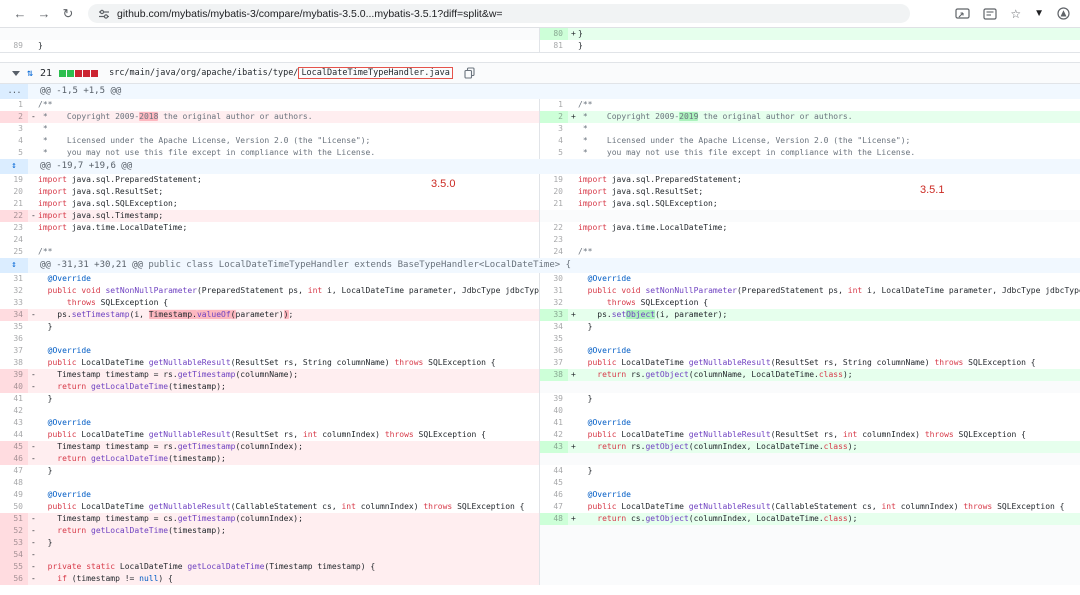 The image size is (1080, 595). I want to click on copy-path-button, so click(469, 73).